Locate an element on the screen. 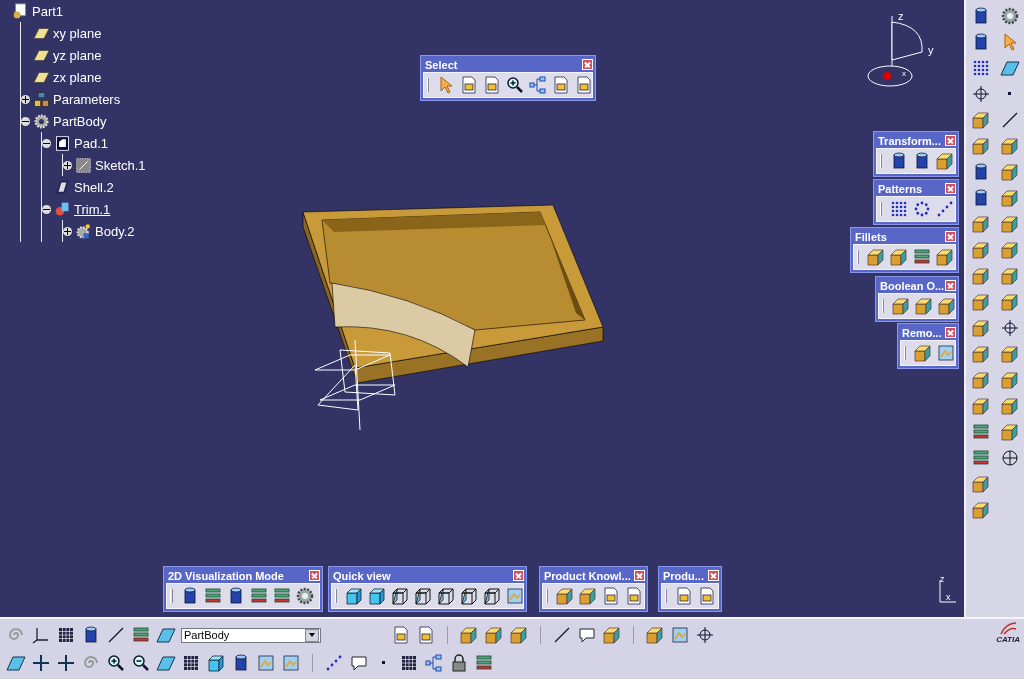 This screenshot has width=1024, height=679. table-icon is located at coordinates (66, 635).